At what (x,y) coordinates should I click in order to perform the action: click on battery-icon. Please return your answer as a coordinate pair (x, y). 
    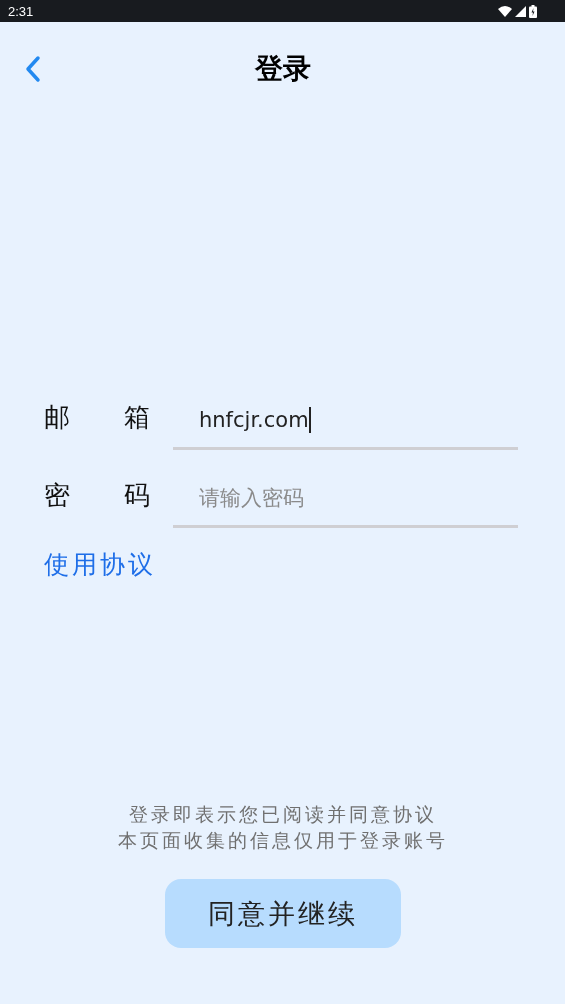
    Looking at the image, I should click on (533, 11).